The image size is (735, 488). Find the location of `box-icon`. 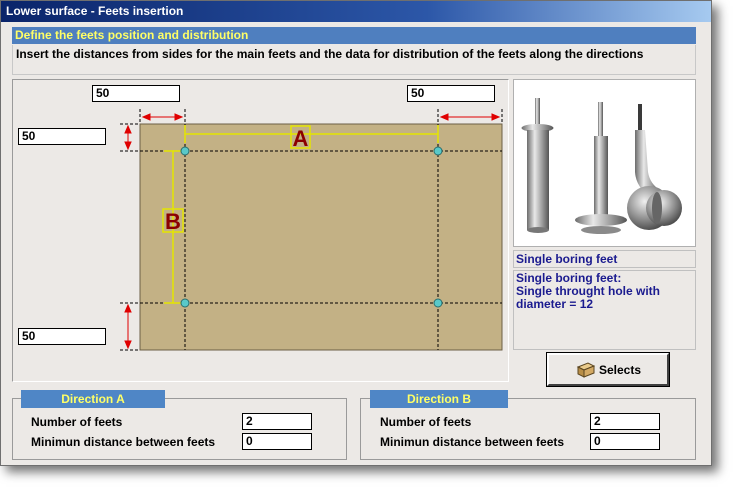

box-icon is located at coordinates (585, 369).